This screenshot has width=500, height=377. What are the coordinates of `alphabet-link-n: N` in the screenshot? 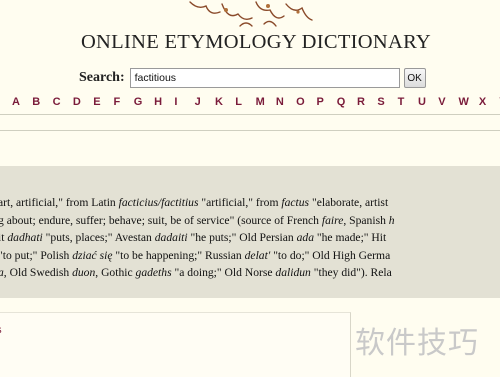 It's located at (286, 102).